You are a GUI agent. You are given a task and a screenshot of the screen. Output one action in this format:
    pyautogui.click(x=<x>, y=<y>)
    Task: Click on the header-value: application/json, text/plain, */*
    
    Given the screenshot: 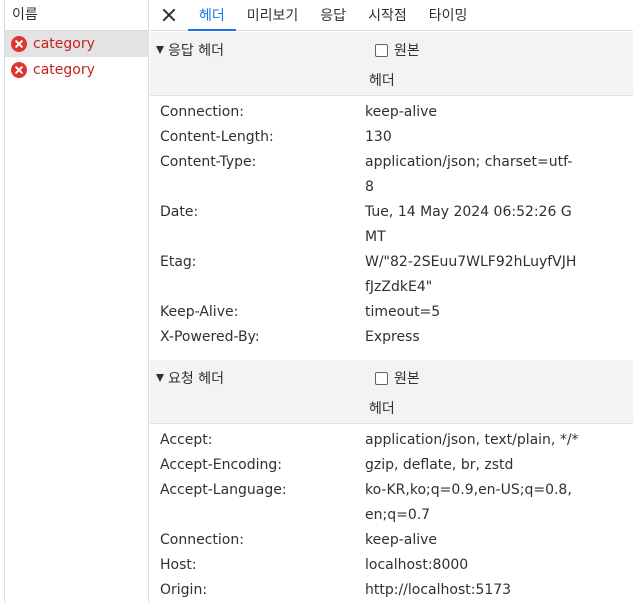 What is the action you would take?
    pyautogui.click(x=472, y=440)
    